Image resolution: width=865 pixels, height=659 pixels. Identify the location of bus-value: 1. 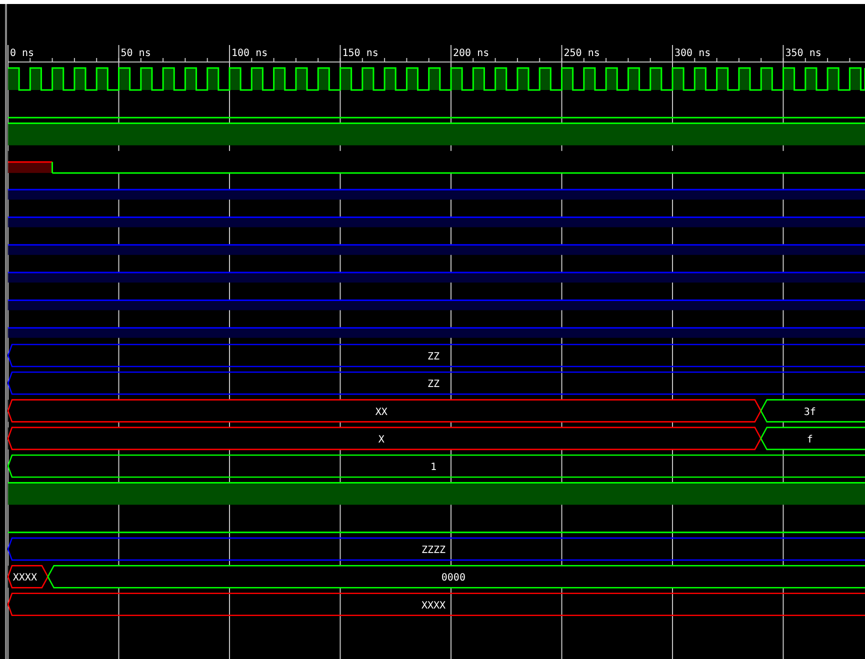
(433, 468).